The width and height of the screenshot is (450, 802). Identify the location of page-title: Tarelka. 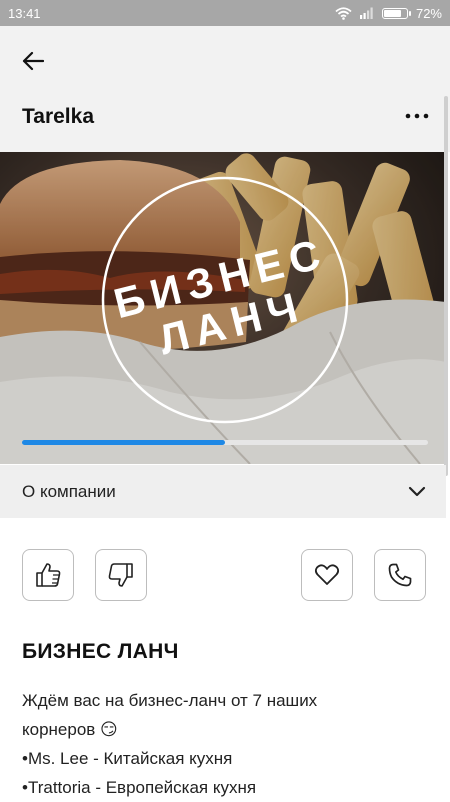
(58, 116).